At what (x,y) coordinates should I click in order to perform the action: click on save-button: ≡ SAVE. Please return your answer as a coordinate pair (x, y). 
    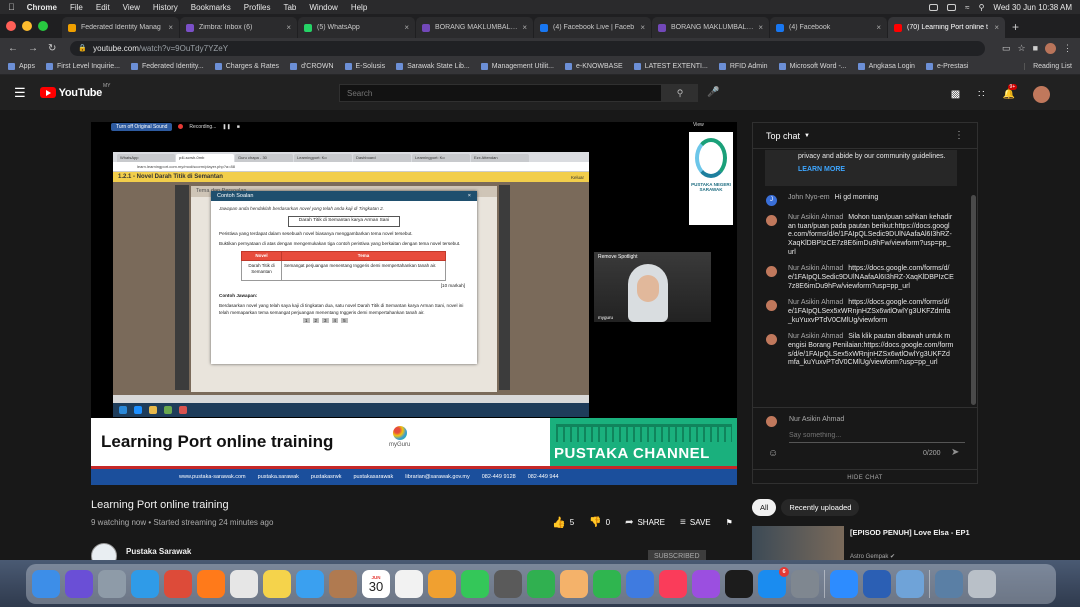
    Looking at the image, I should click on (695, 522).